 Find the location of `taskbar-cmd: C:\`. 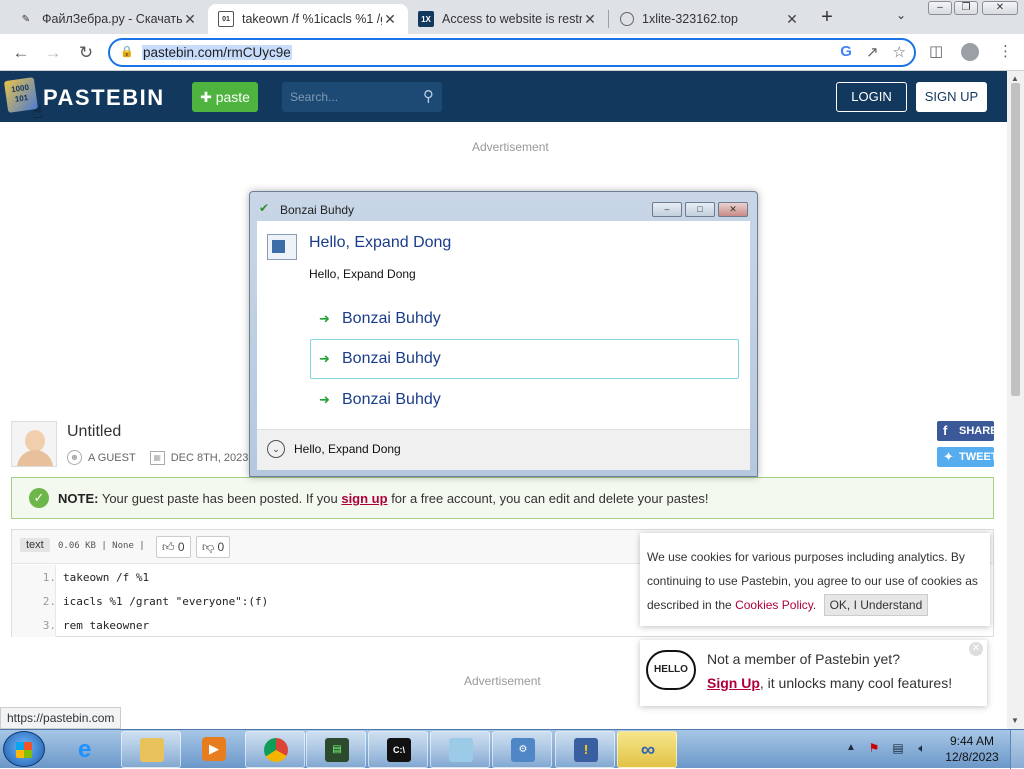

taskbar-cmd: C:\ is located at coordinates (398, 749).